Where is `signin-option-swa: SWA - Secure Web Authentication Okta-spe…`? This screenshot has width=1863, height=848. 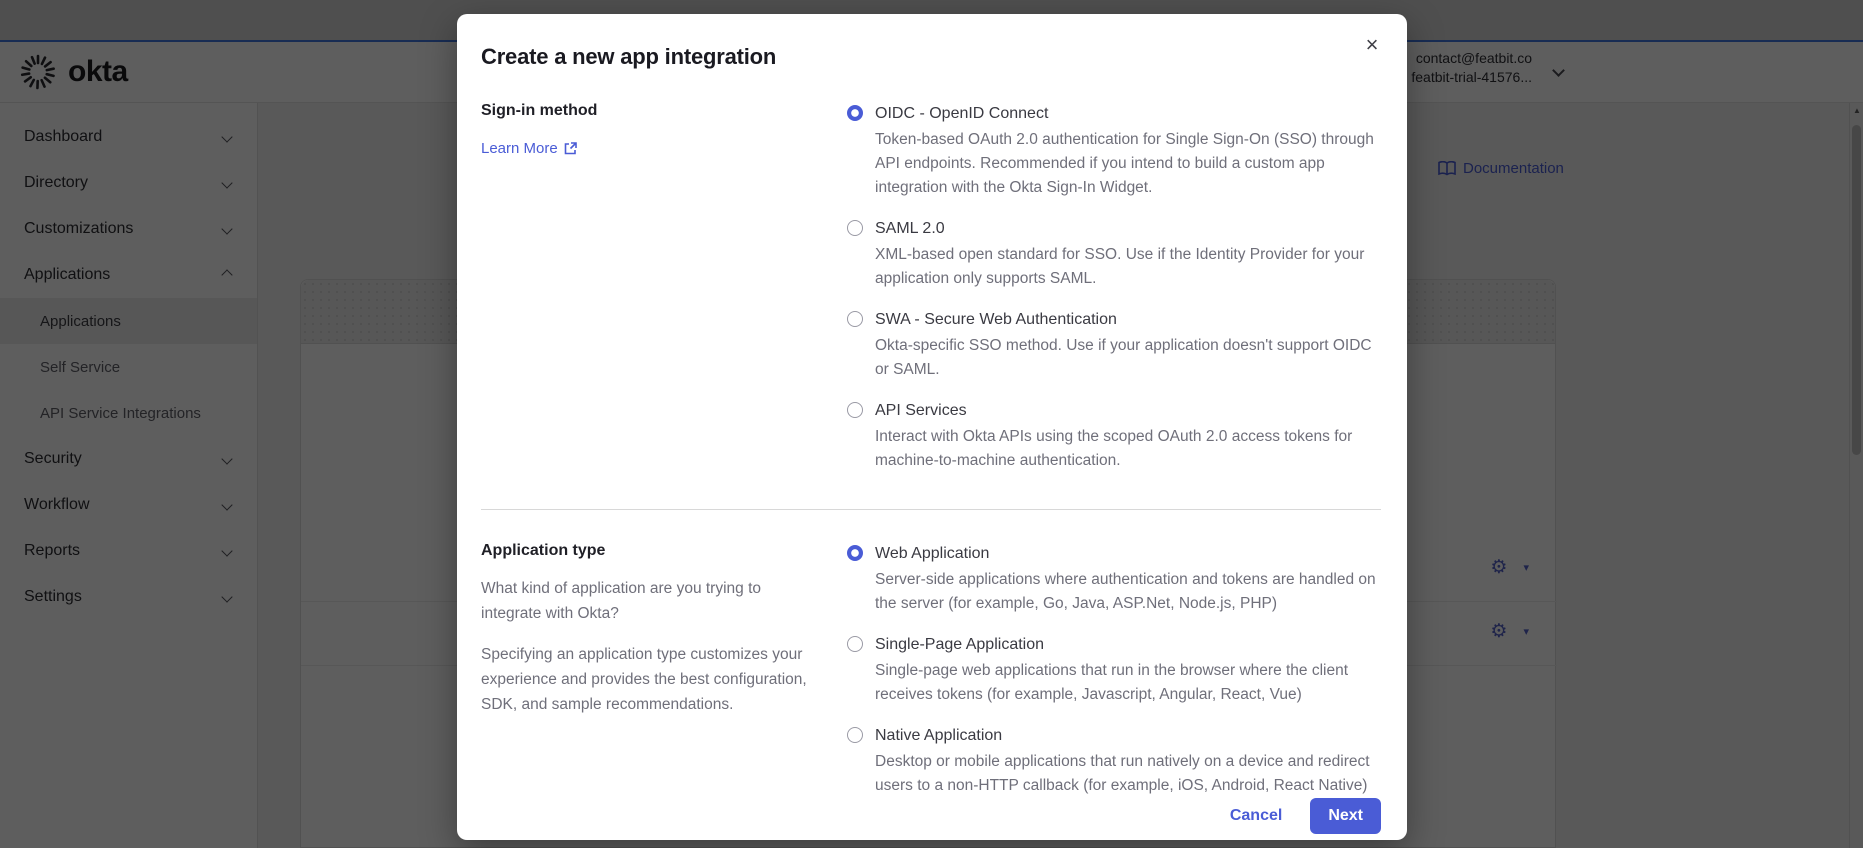 signin-option-swa: SWA - Secure Web Authentication Okta-spe… is located at coordinates (1114, 345).